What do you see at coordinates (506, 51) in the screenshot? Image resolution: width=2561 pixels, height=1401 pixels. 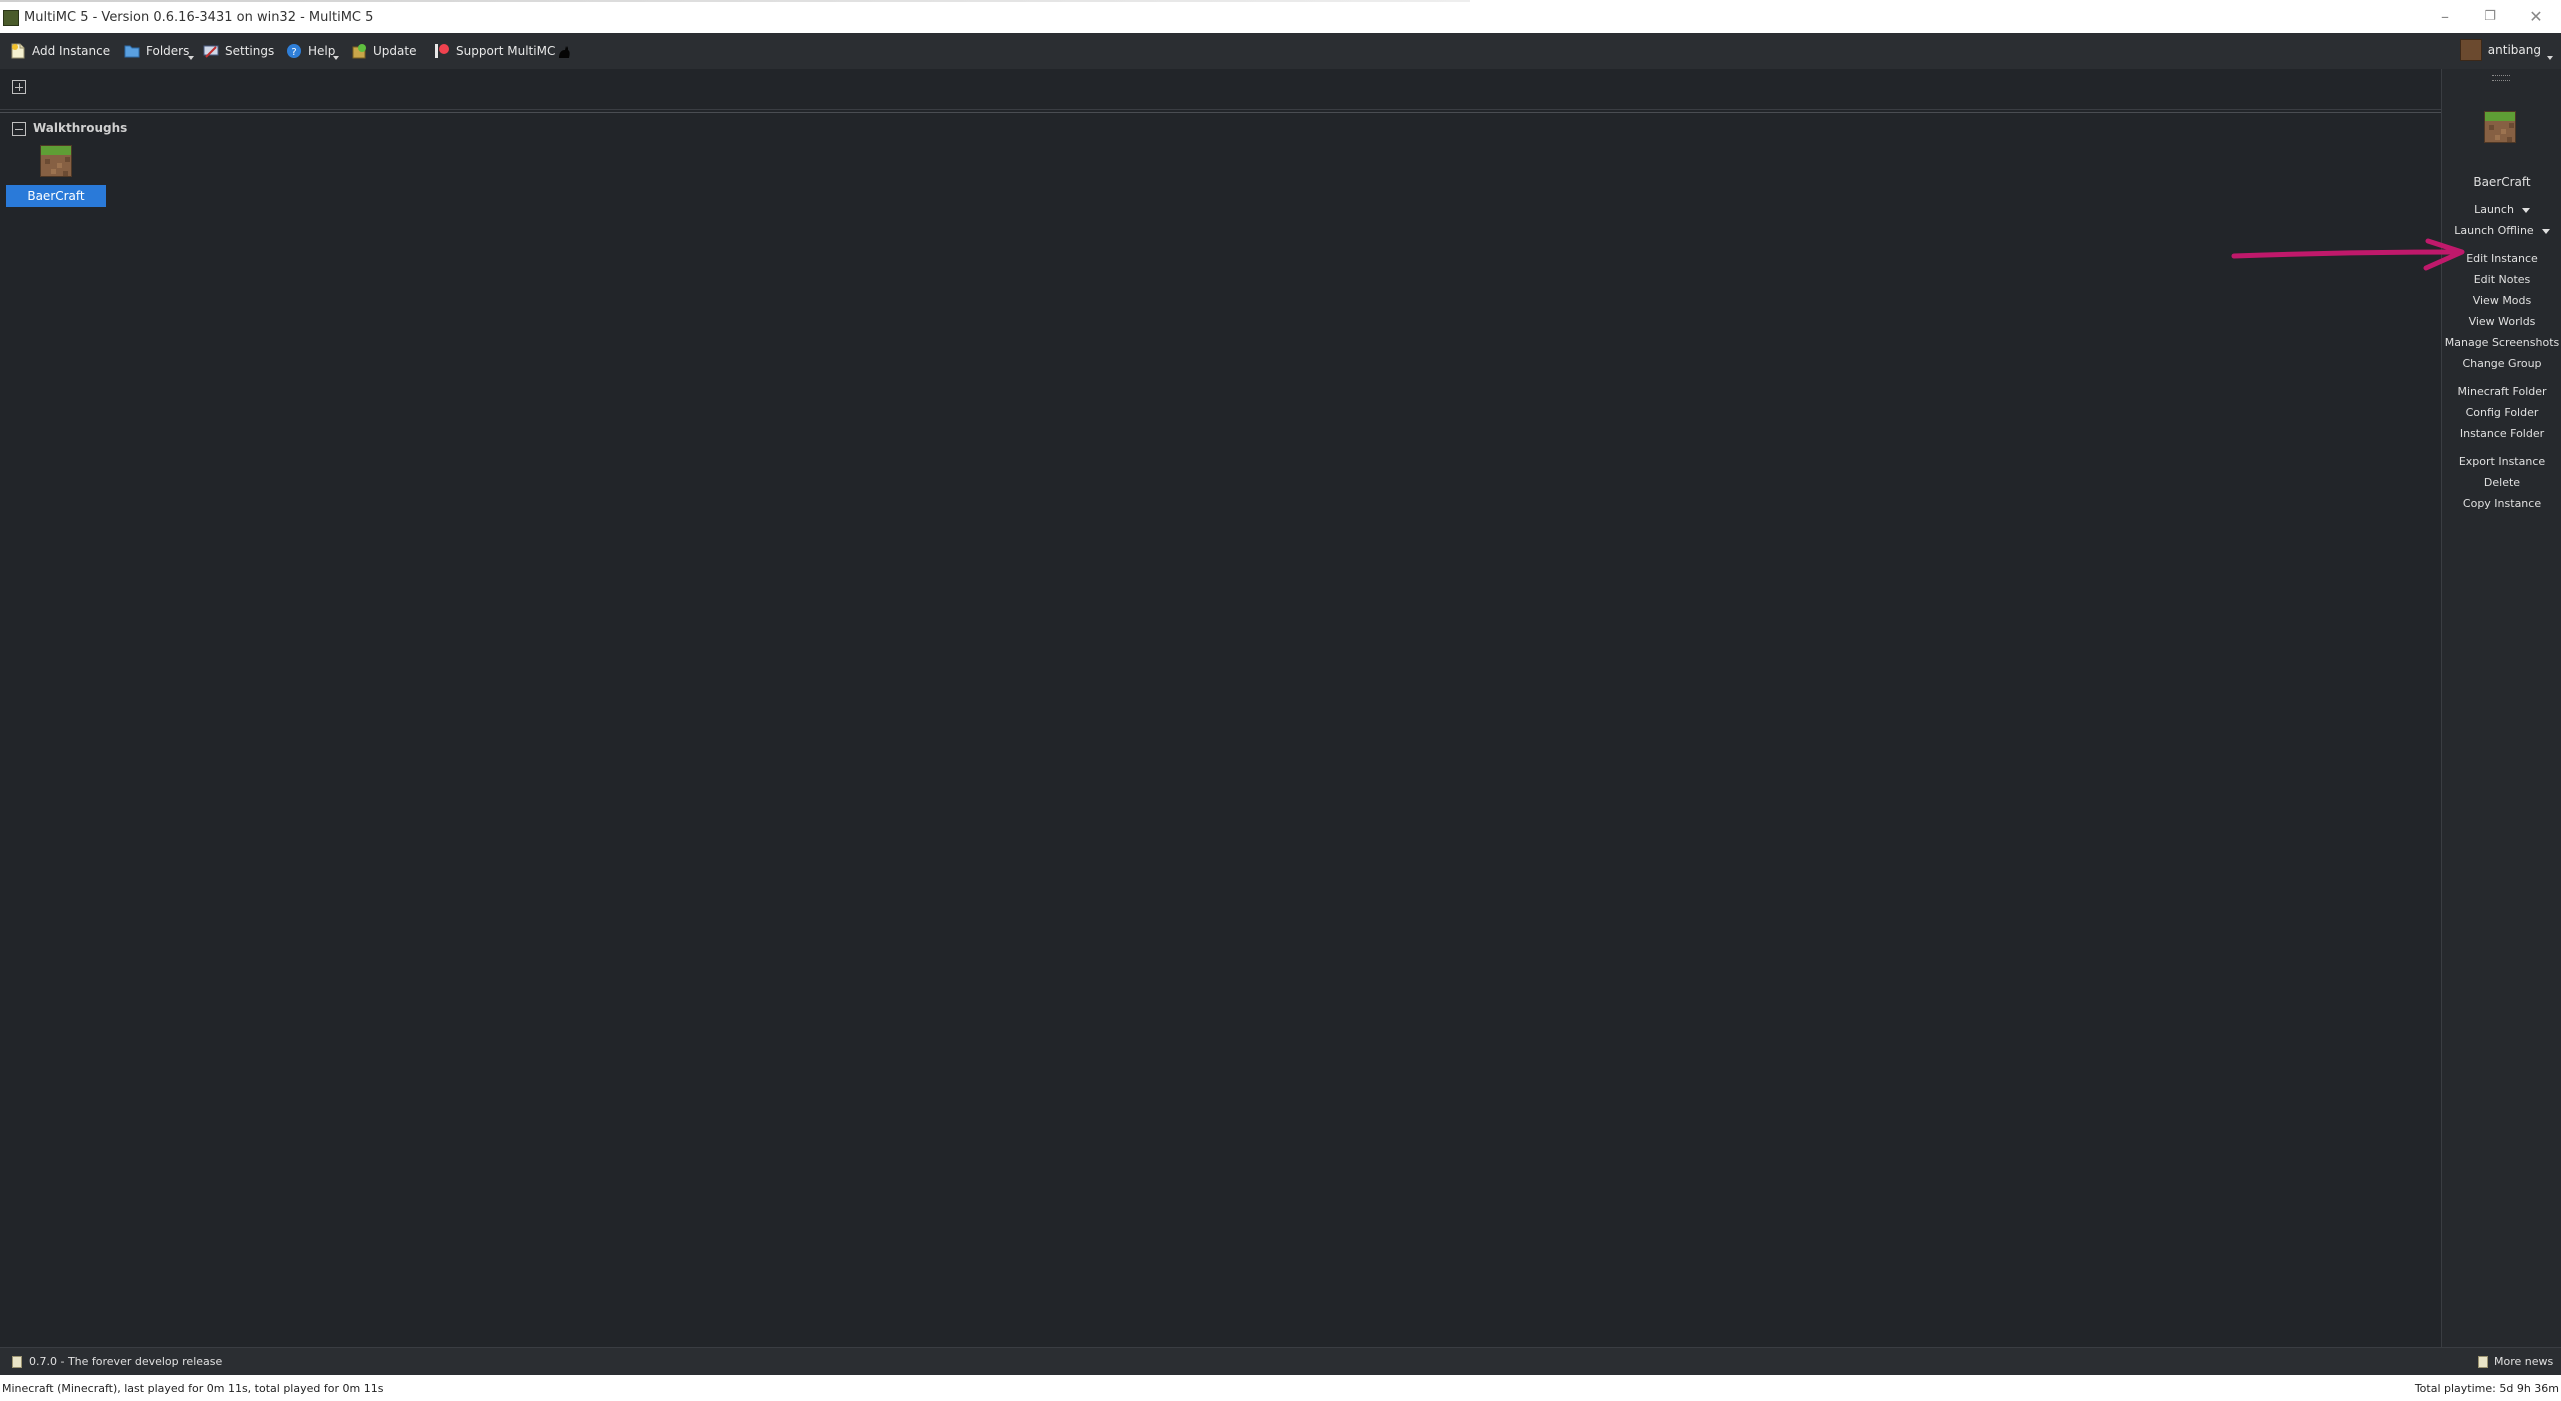 I see `support-label: Support MultiMC` at bounding box center [506, 51].